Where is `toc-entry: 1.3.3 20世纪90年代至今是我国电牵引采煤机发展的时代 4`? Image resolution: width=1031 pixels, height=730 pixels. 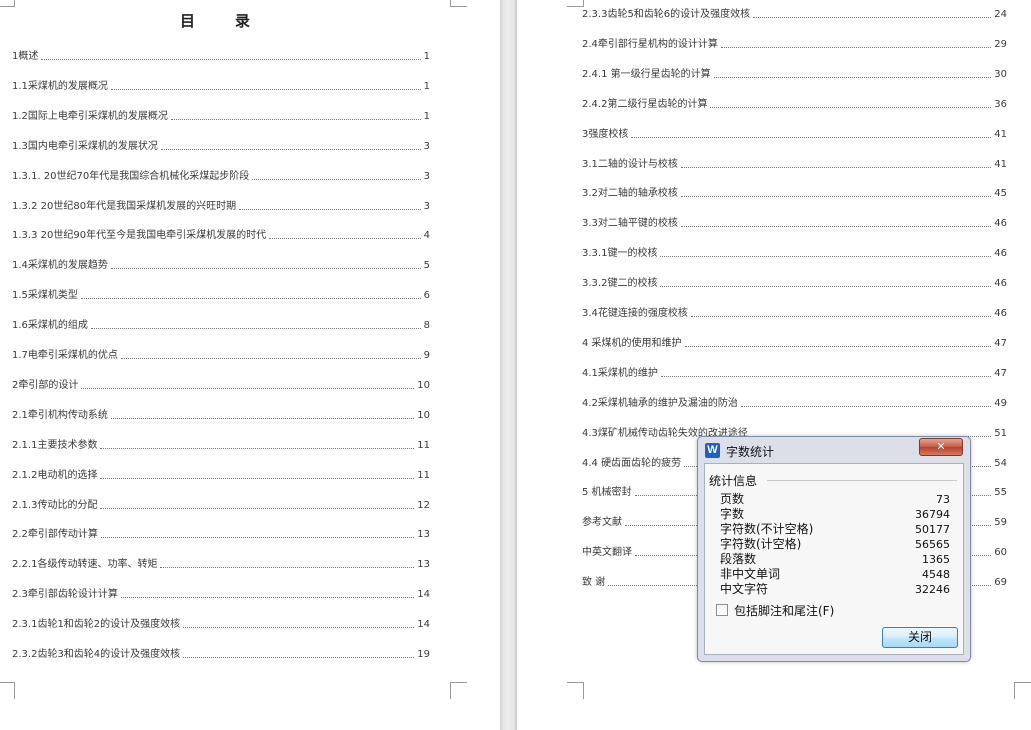 toc-entry: 1.3.3 20世纪90年代至今是我国电牵引采煤机发展的时代 4 is located at coordinates (221, 236).